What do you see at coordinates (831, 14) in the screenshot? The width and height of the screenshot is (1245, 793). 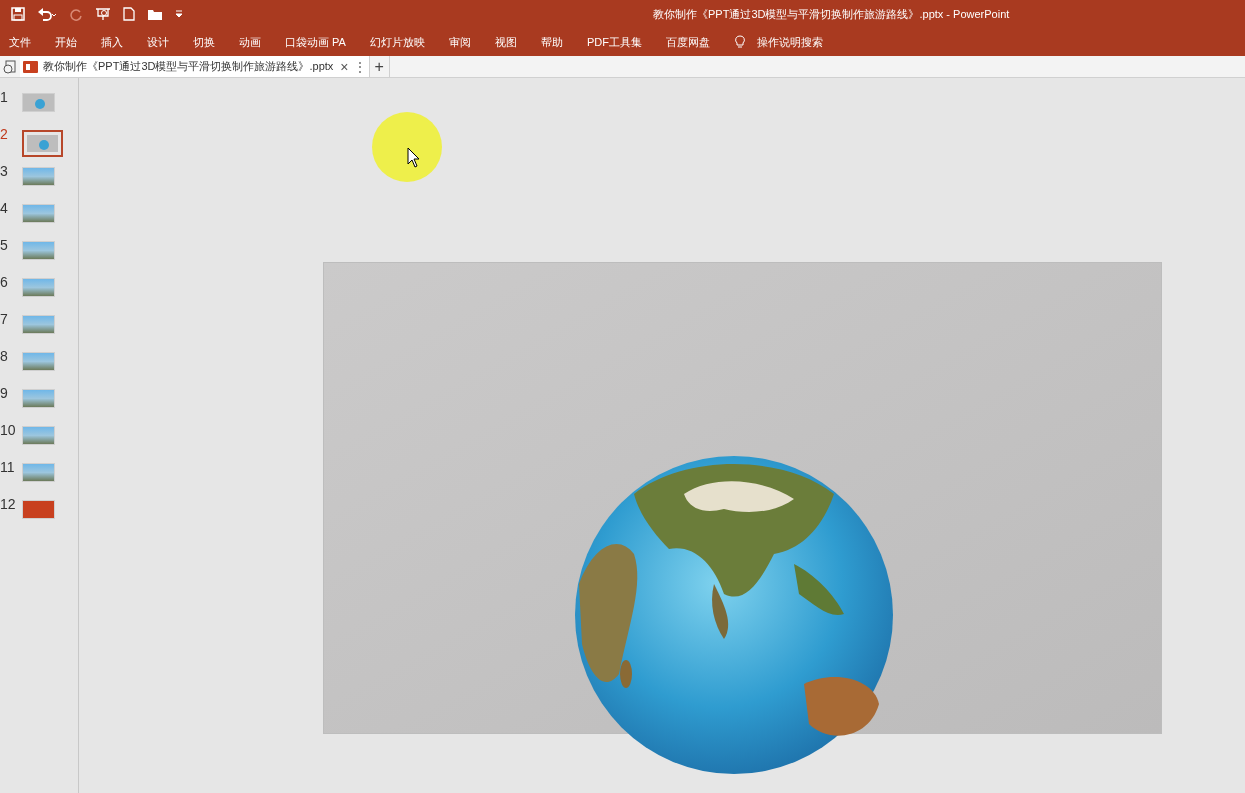 I see `window-title: 教你制作《PPT通过3D模型与平滑切换制作旅游路线》.pptx - PowerPoint` at bounding box center [831, 14].